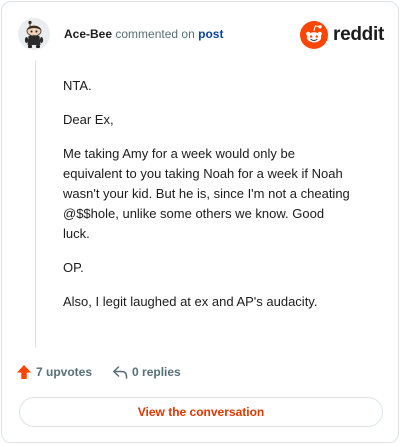 This screenshot has width=400, height=445. I want to click on reply-count: 0 replies, so click(156, 372).